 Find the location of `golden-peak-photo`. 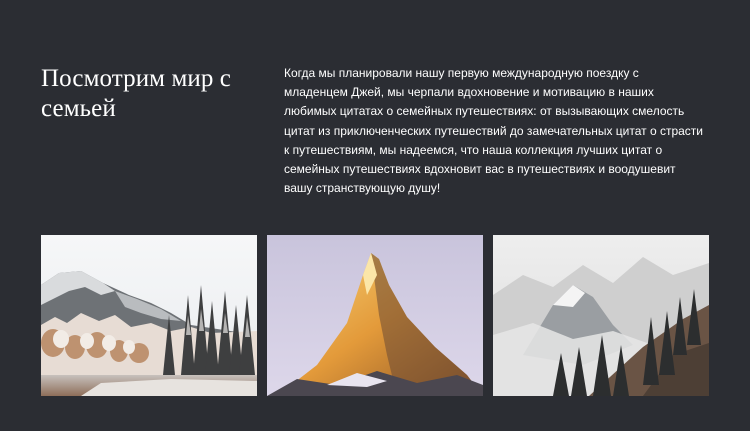

golden-peak-photo is located at coordinates (375, 315).